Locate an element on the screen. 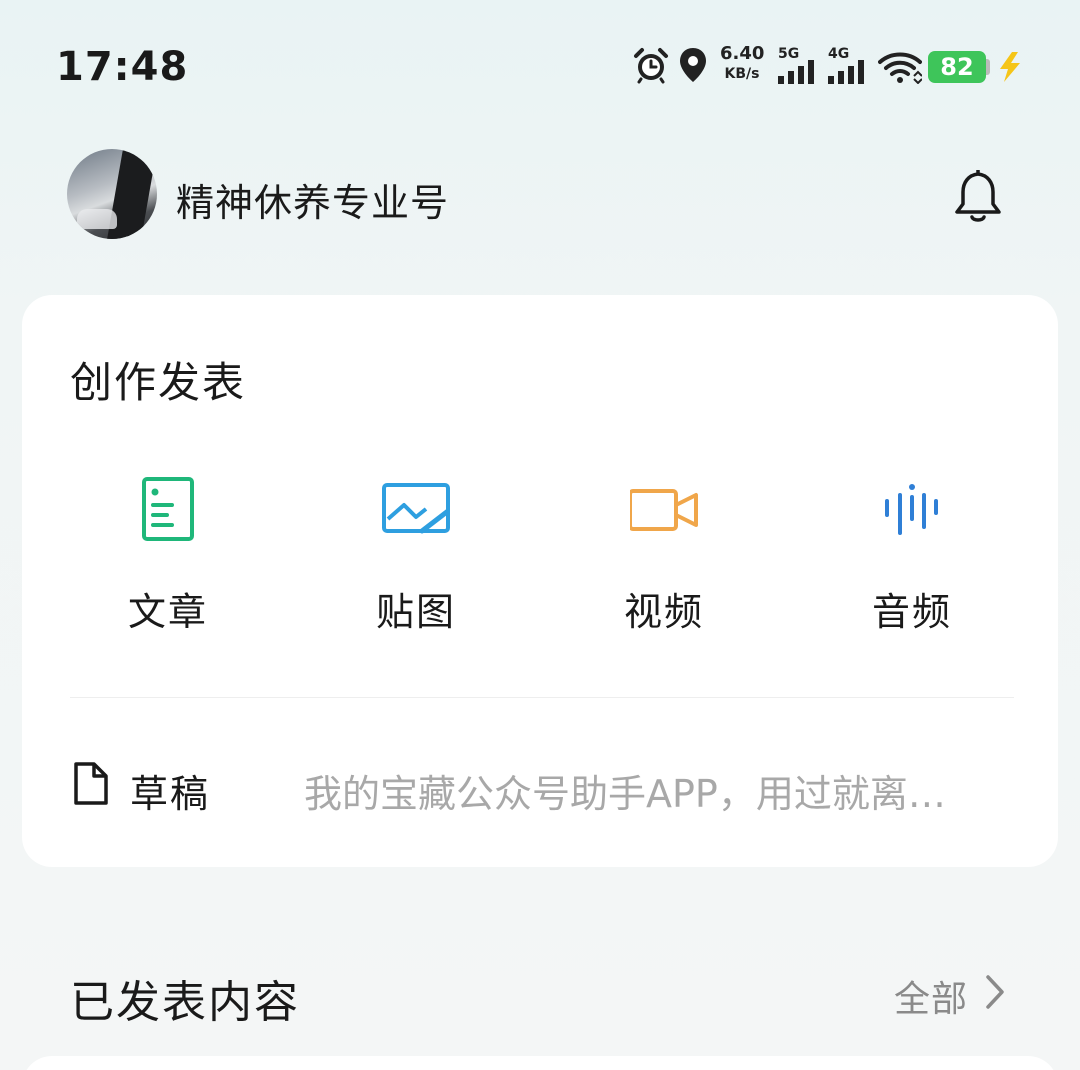 The image size is (1080, 1070). tool-image-post-label: 贴图 is located at coordinates (415, 612).